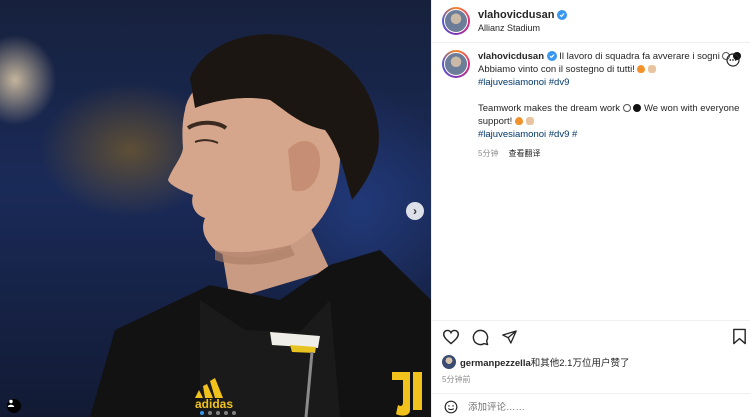 This screenshot has height=417, width=750. I want to click on user-tag-button, so click(14, 406).